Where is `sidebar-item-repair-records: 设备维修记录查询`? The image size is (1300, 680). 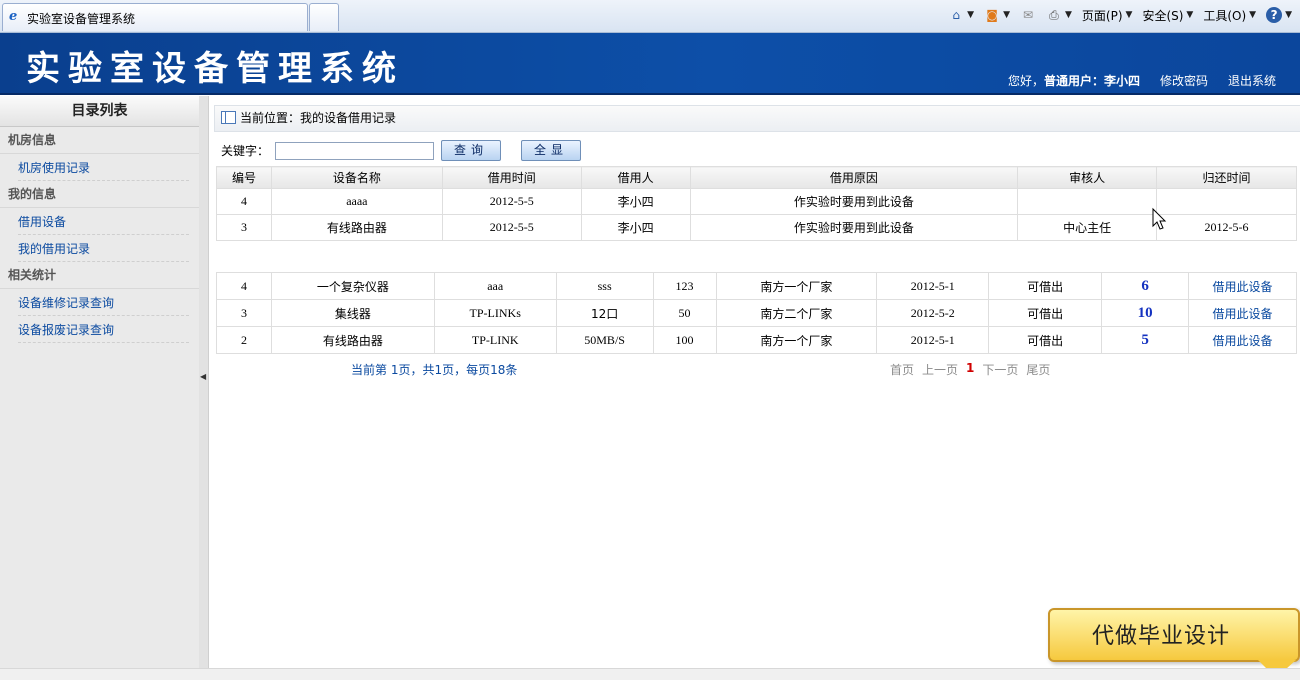 sidebar-item-repair-records: 设备维修记录查询 is located at coordinates (103, 302).